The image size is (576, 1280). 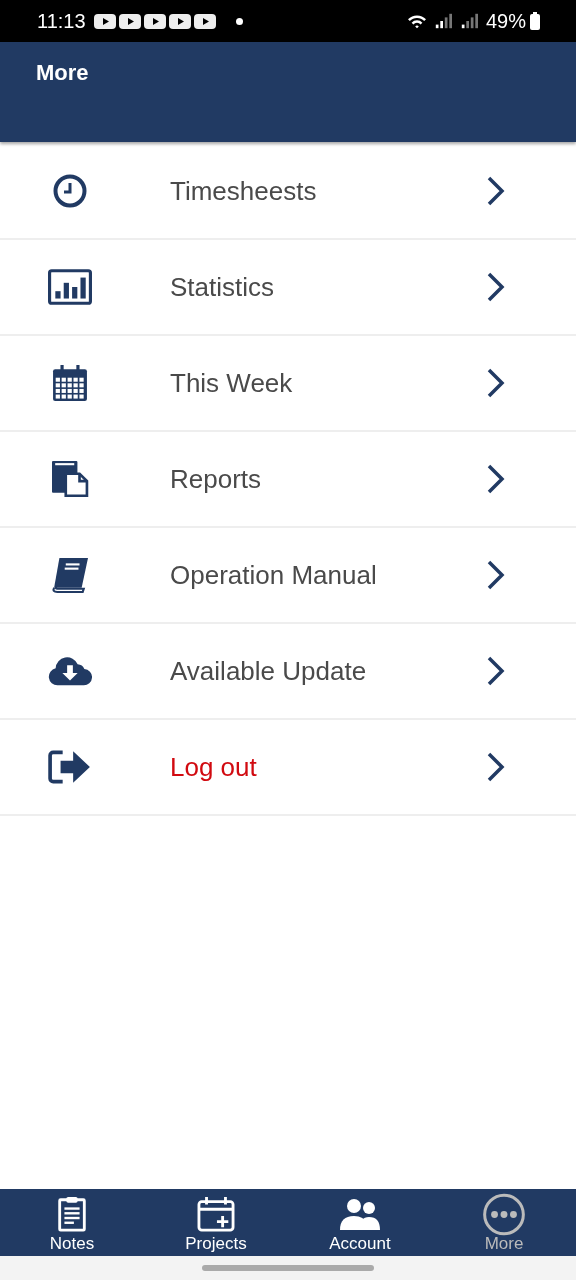 I want to click on battery-percent: 49%, so click(x=505, y=21).